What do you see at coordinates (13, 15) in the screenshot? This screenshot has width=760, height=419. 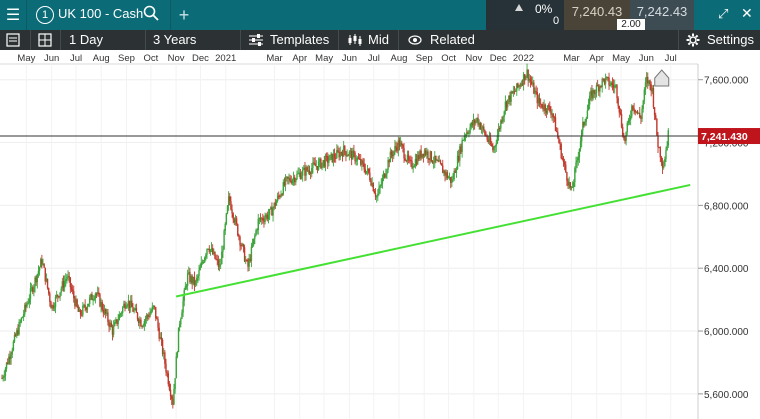 I see `hamburger-icon: ☰` at bounding box center [13, 15].